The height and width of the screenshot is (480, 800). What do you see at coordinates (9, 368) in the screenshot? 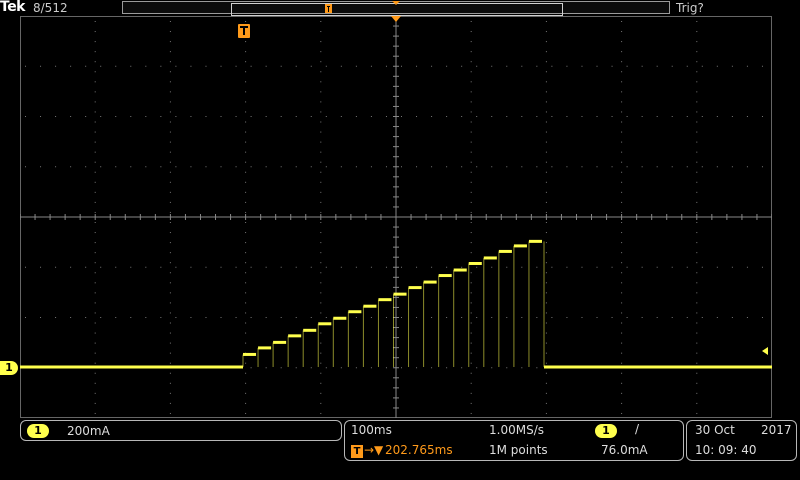
I see `channel-1-ground-marker: 1` at bounding box center [9, 368].